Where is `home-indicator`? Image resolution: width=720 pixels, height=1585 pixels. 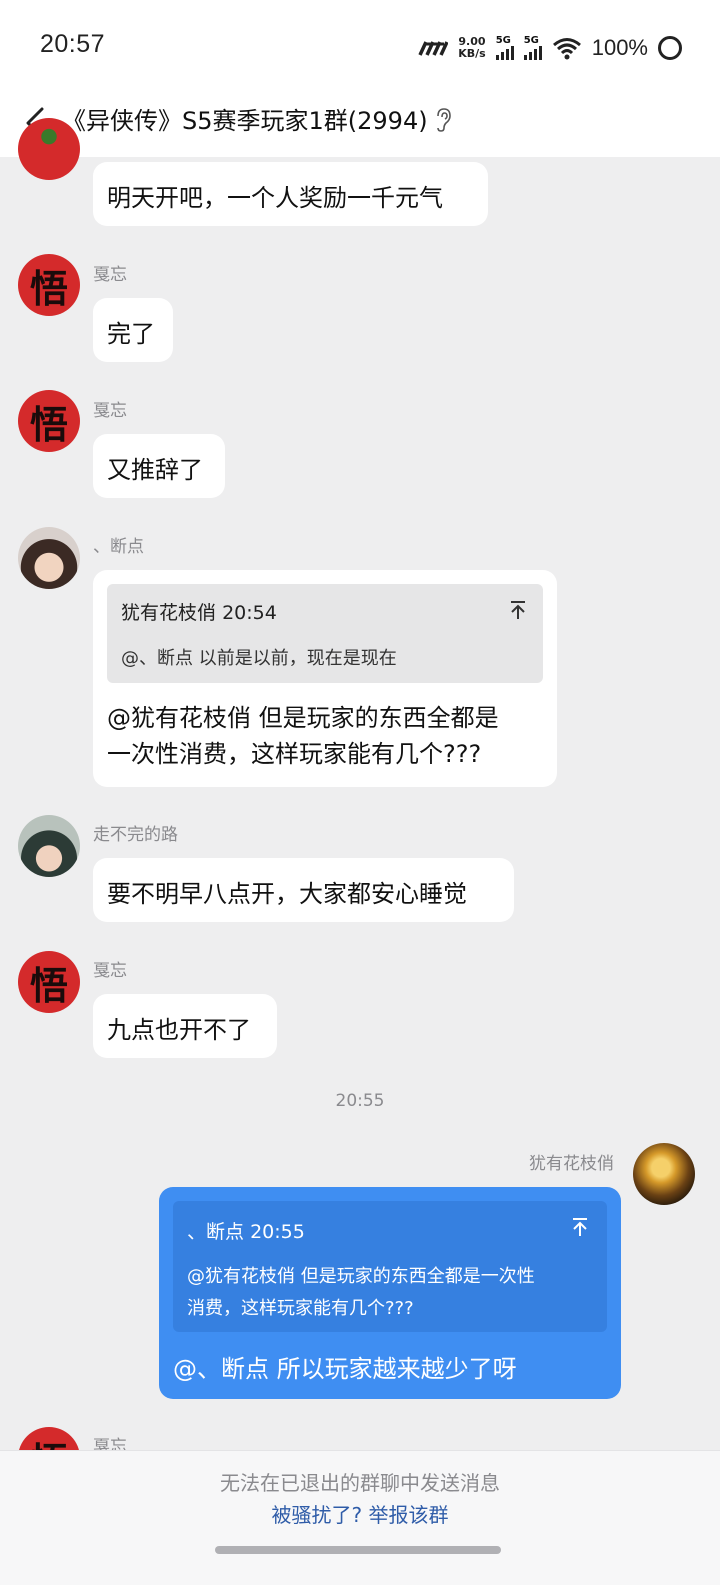 home-indicator is located at coordinates (358, 1550).